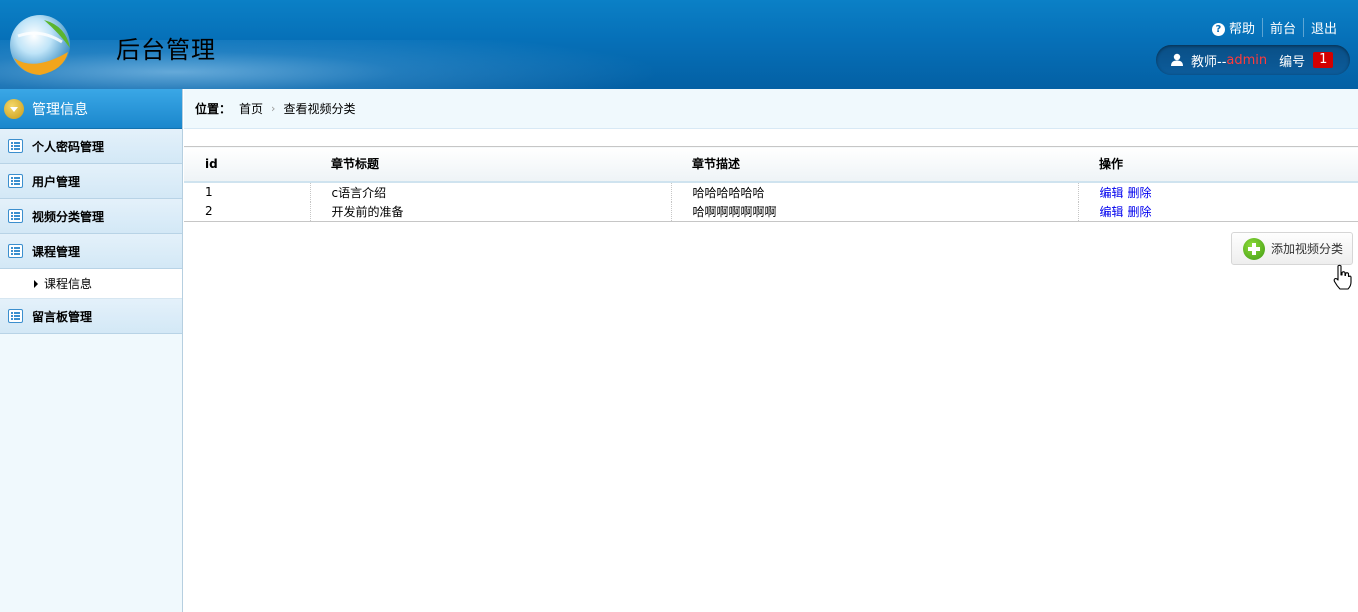  What do you see at coordinates (1254, 248) in the screenshot?
I see `plus-icon` at bounding box center [1254, 248].